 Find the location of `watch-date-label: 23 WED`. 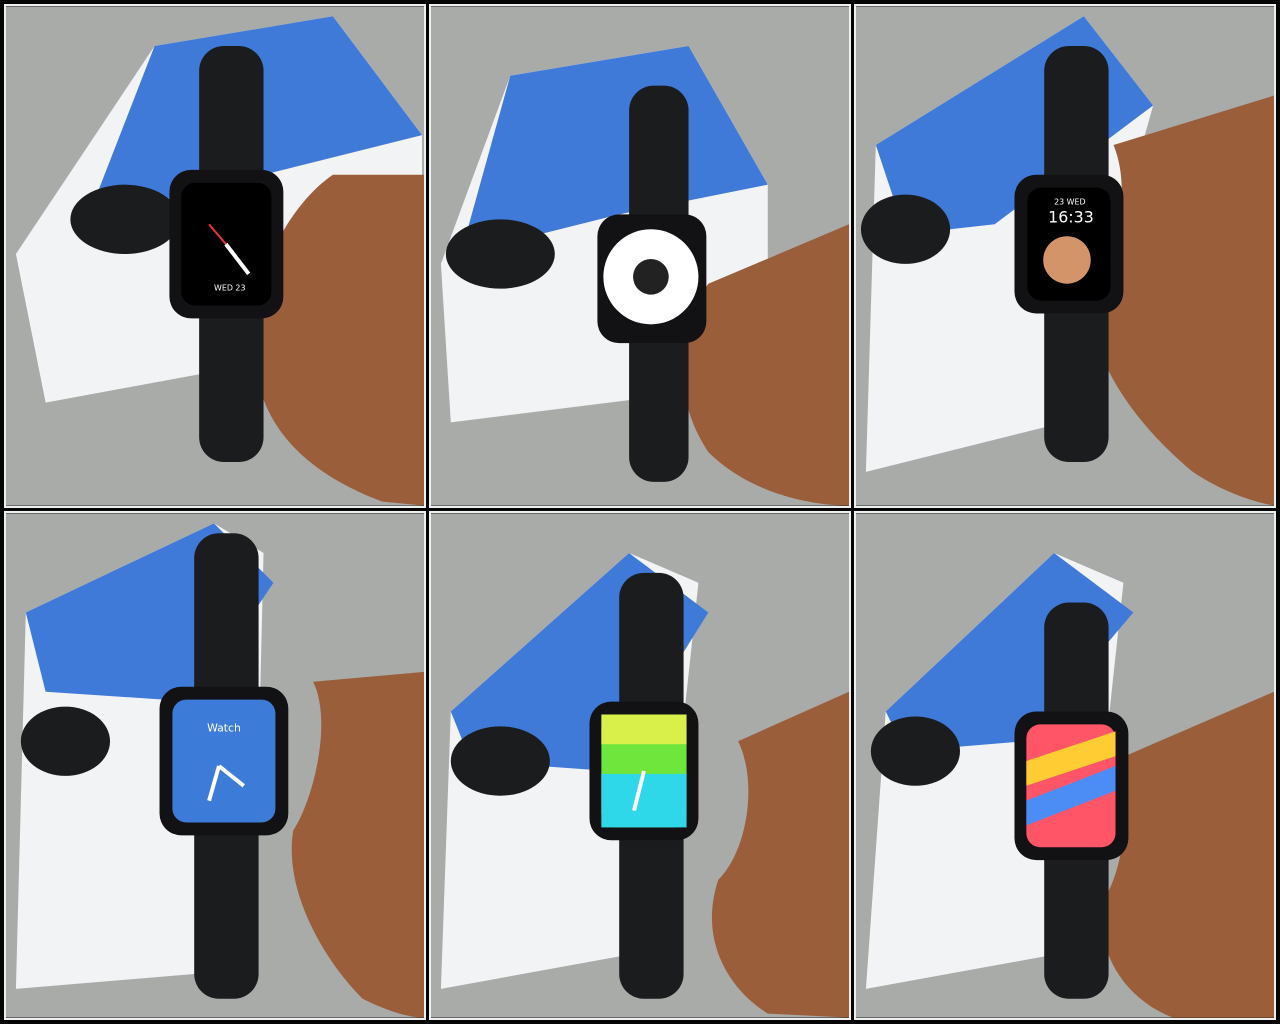

watch-date-label: 23 WED is located at coordinates (1069, 201).